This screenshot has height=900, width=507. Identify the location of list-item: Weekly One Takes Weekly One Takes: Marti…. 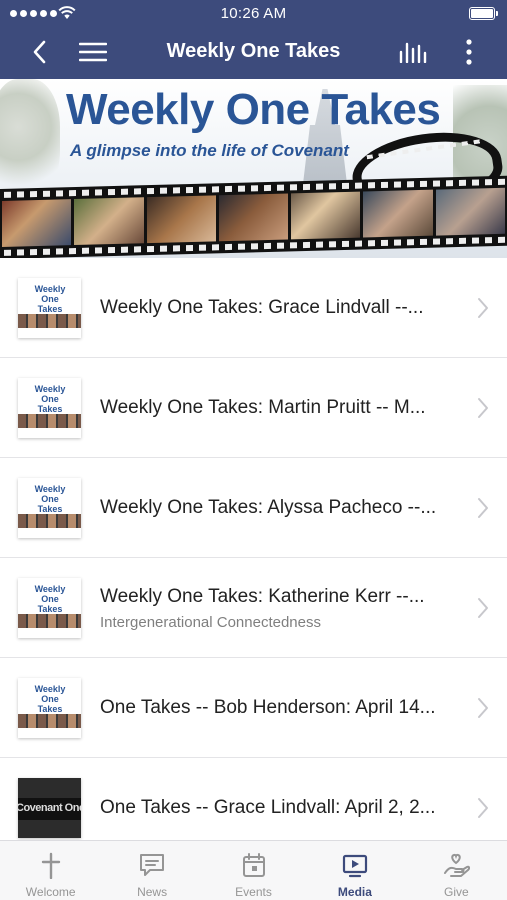
(253, 408).